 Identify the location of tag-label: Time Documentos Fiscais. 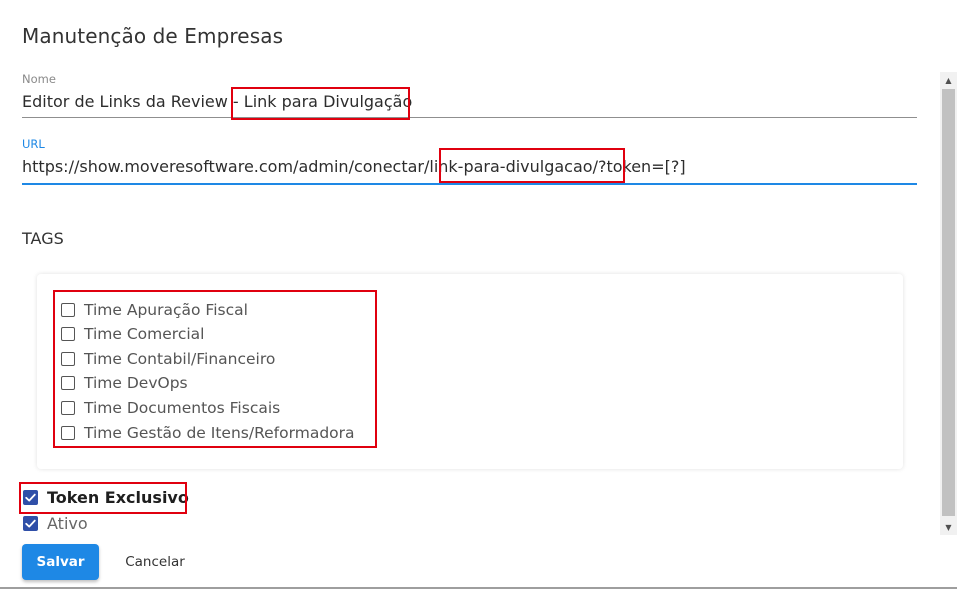
(182, 408).